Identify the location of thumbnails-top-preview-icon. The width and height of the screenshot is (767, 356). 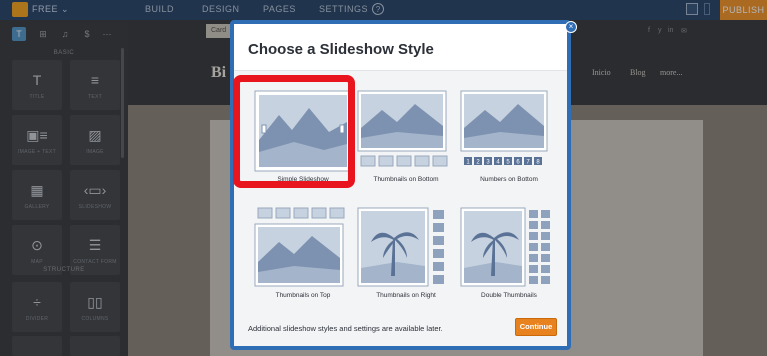
(299, 247).